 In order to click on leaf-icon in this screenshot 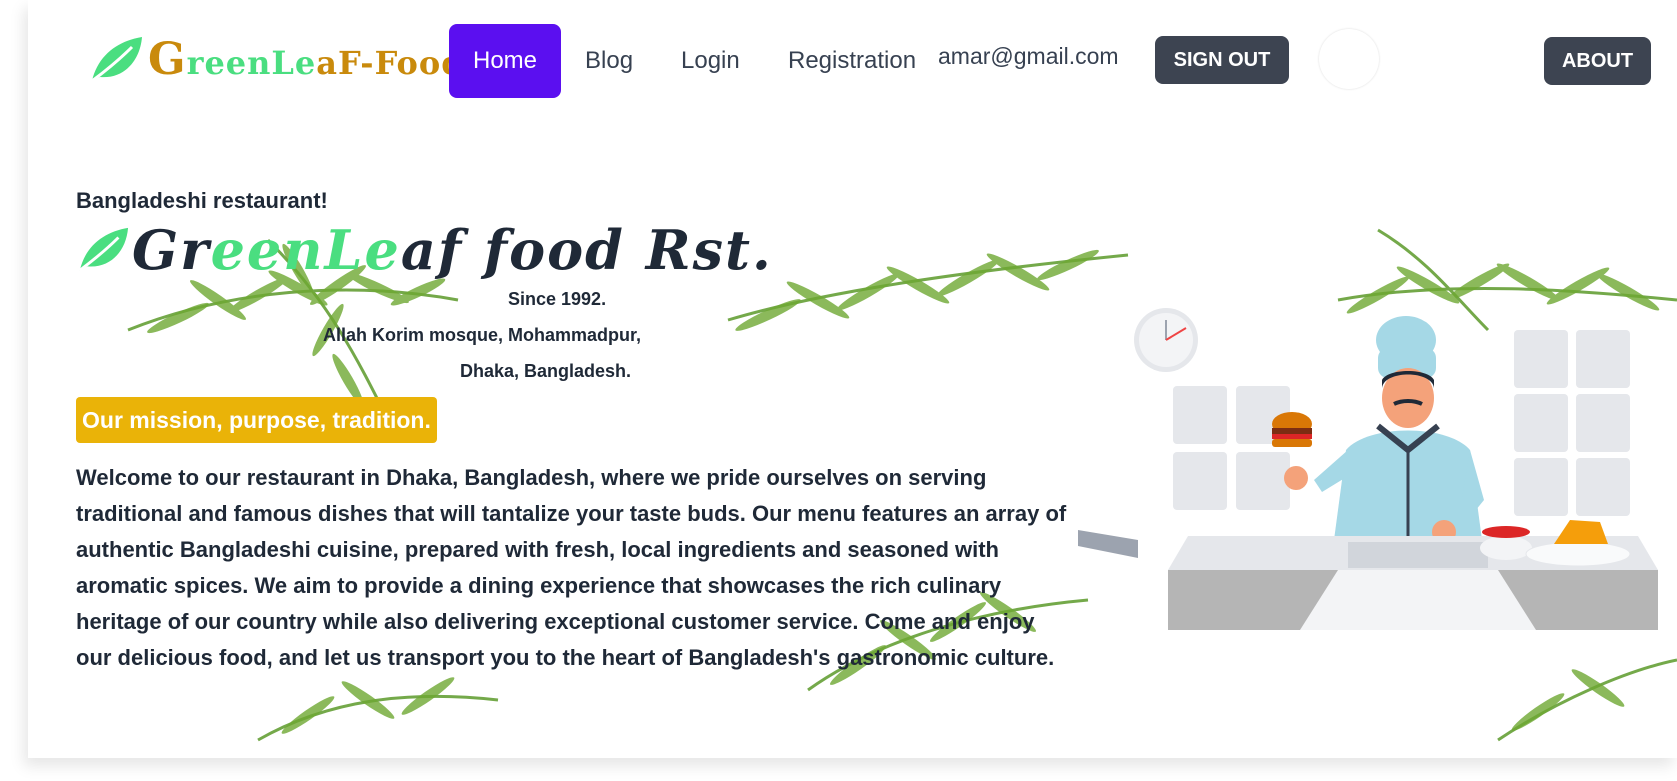, I will do `click(103, 249)`.